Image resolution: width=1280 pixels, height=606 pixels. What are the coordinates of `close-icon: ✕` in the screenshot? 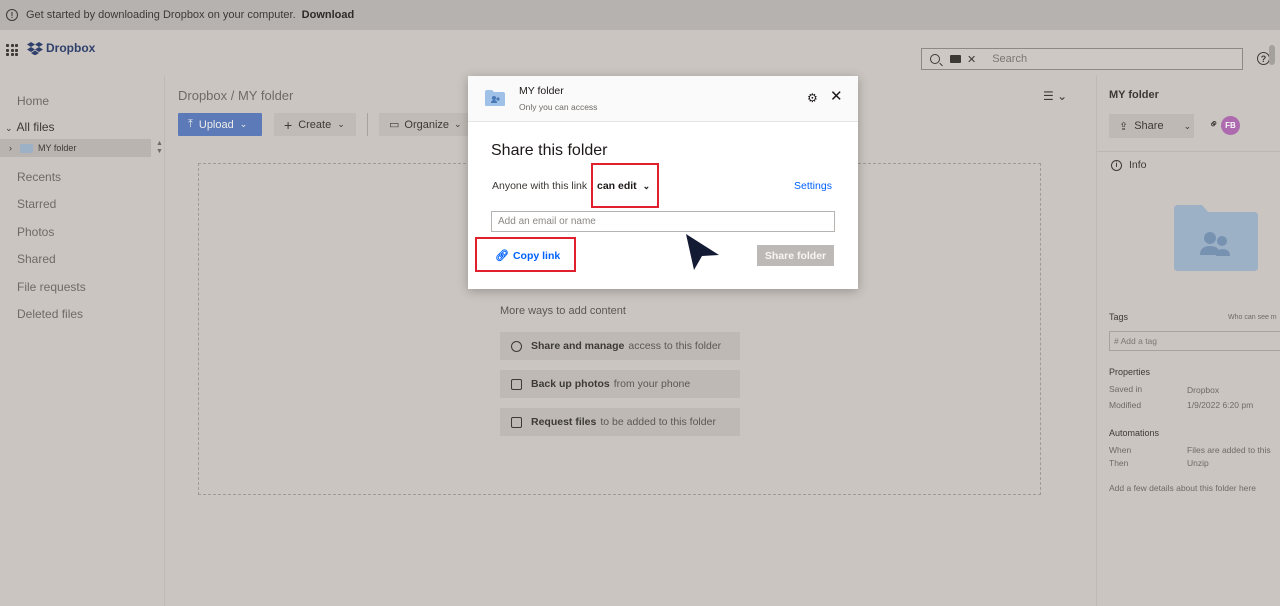 It's located at (836, 96).